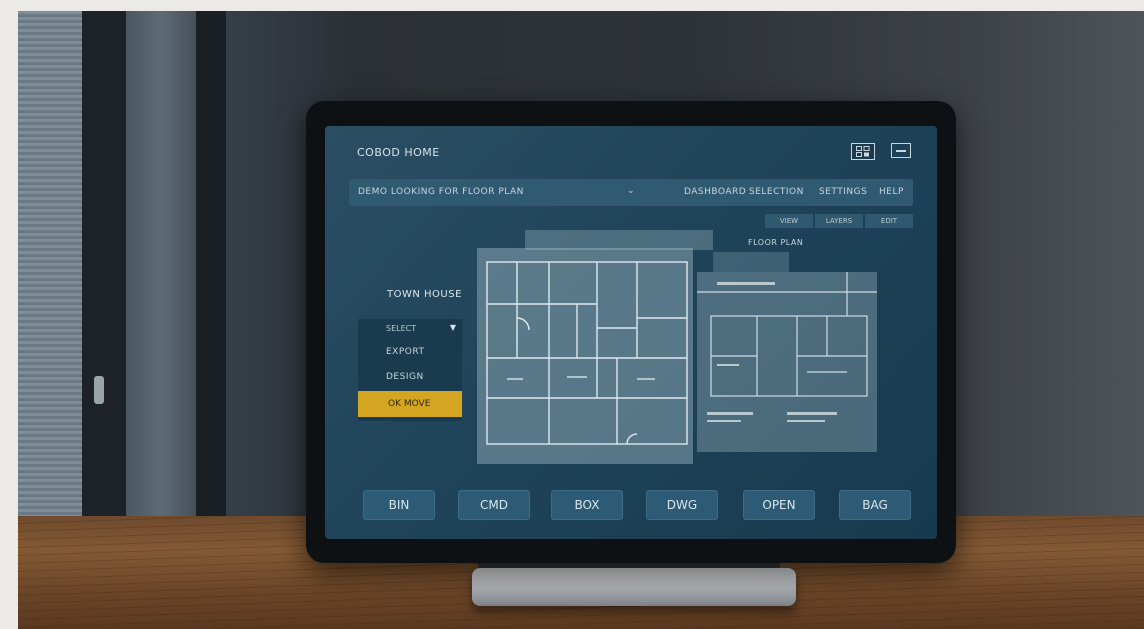 This screenshot has height=629, width=1144. I want to click on tab-view: VIEW, so click(789, 221).